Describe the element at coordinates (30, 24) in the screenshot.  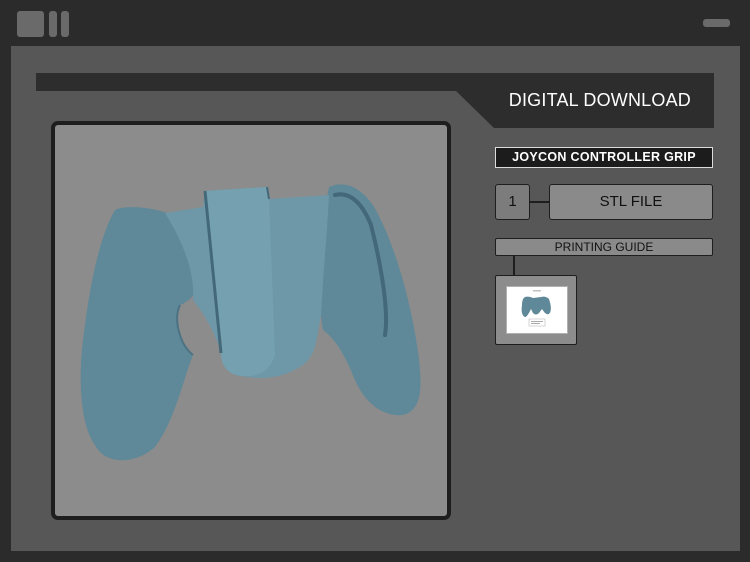
I see `app-menu-icon` at that location.